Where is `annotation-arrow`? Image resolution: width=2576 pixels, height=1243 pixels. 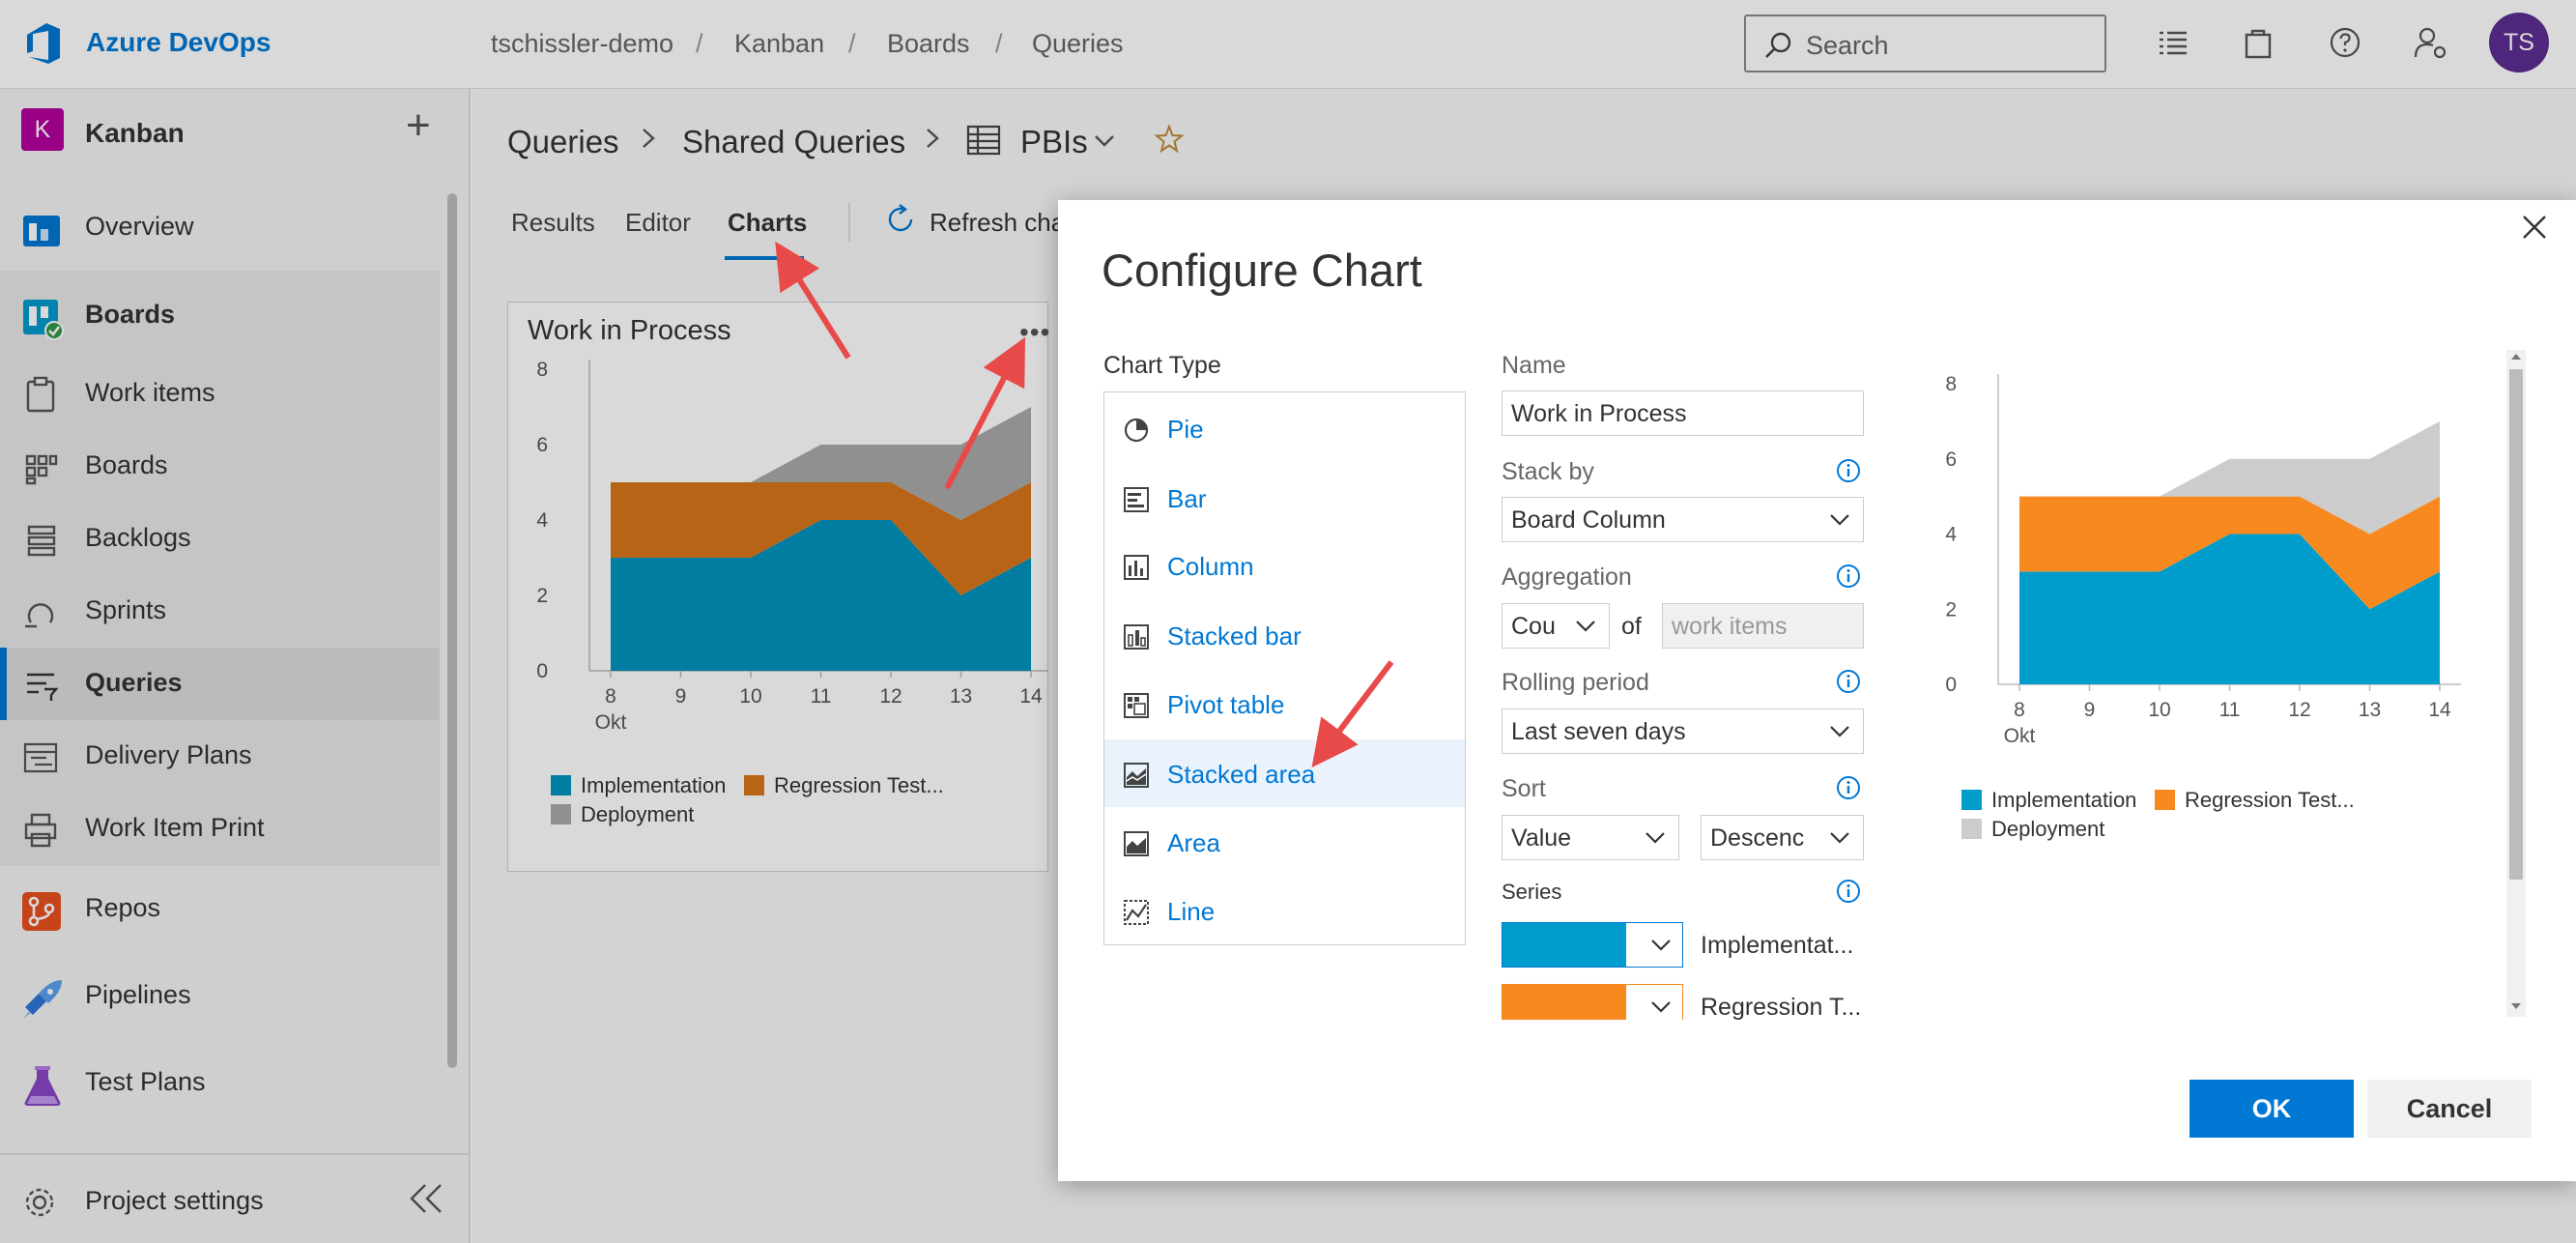
annotation-arrow is located at coordinates (1352, 714).